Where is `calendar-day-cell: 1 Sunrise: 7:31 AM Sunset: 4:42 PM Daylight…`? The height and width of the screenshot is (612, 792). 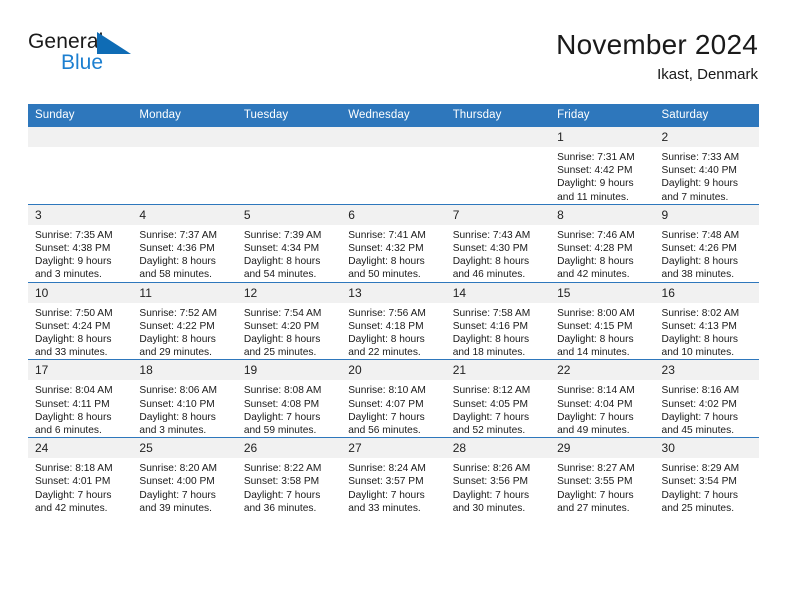
calendar-day-cell: 1 Sunrise: 7:31 AM Sunset: 4:42 PM Daylight… is located at coordinates (602, 165).